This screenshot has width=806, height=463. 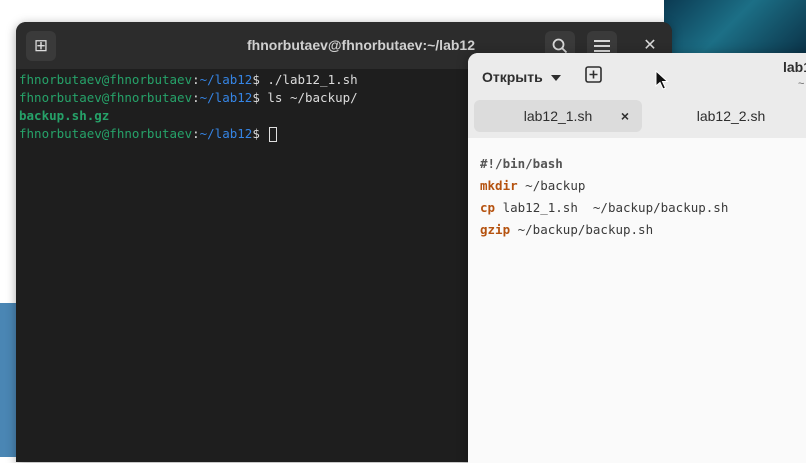 I want to click on close-icon: ✕, so click(x=650, y=45).